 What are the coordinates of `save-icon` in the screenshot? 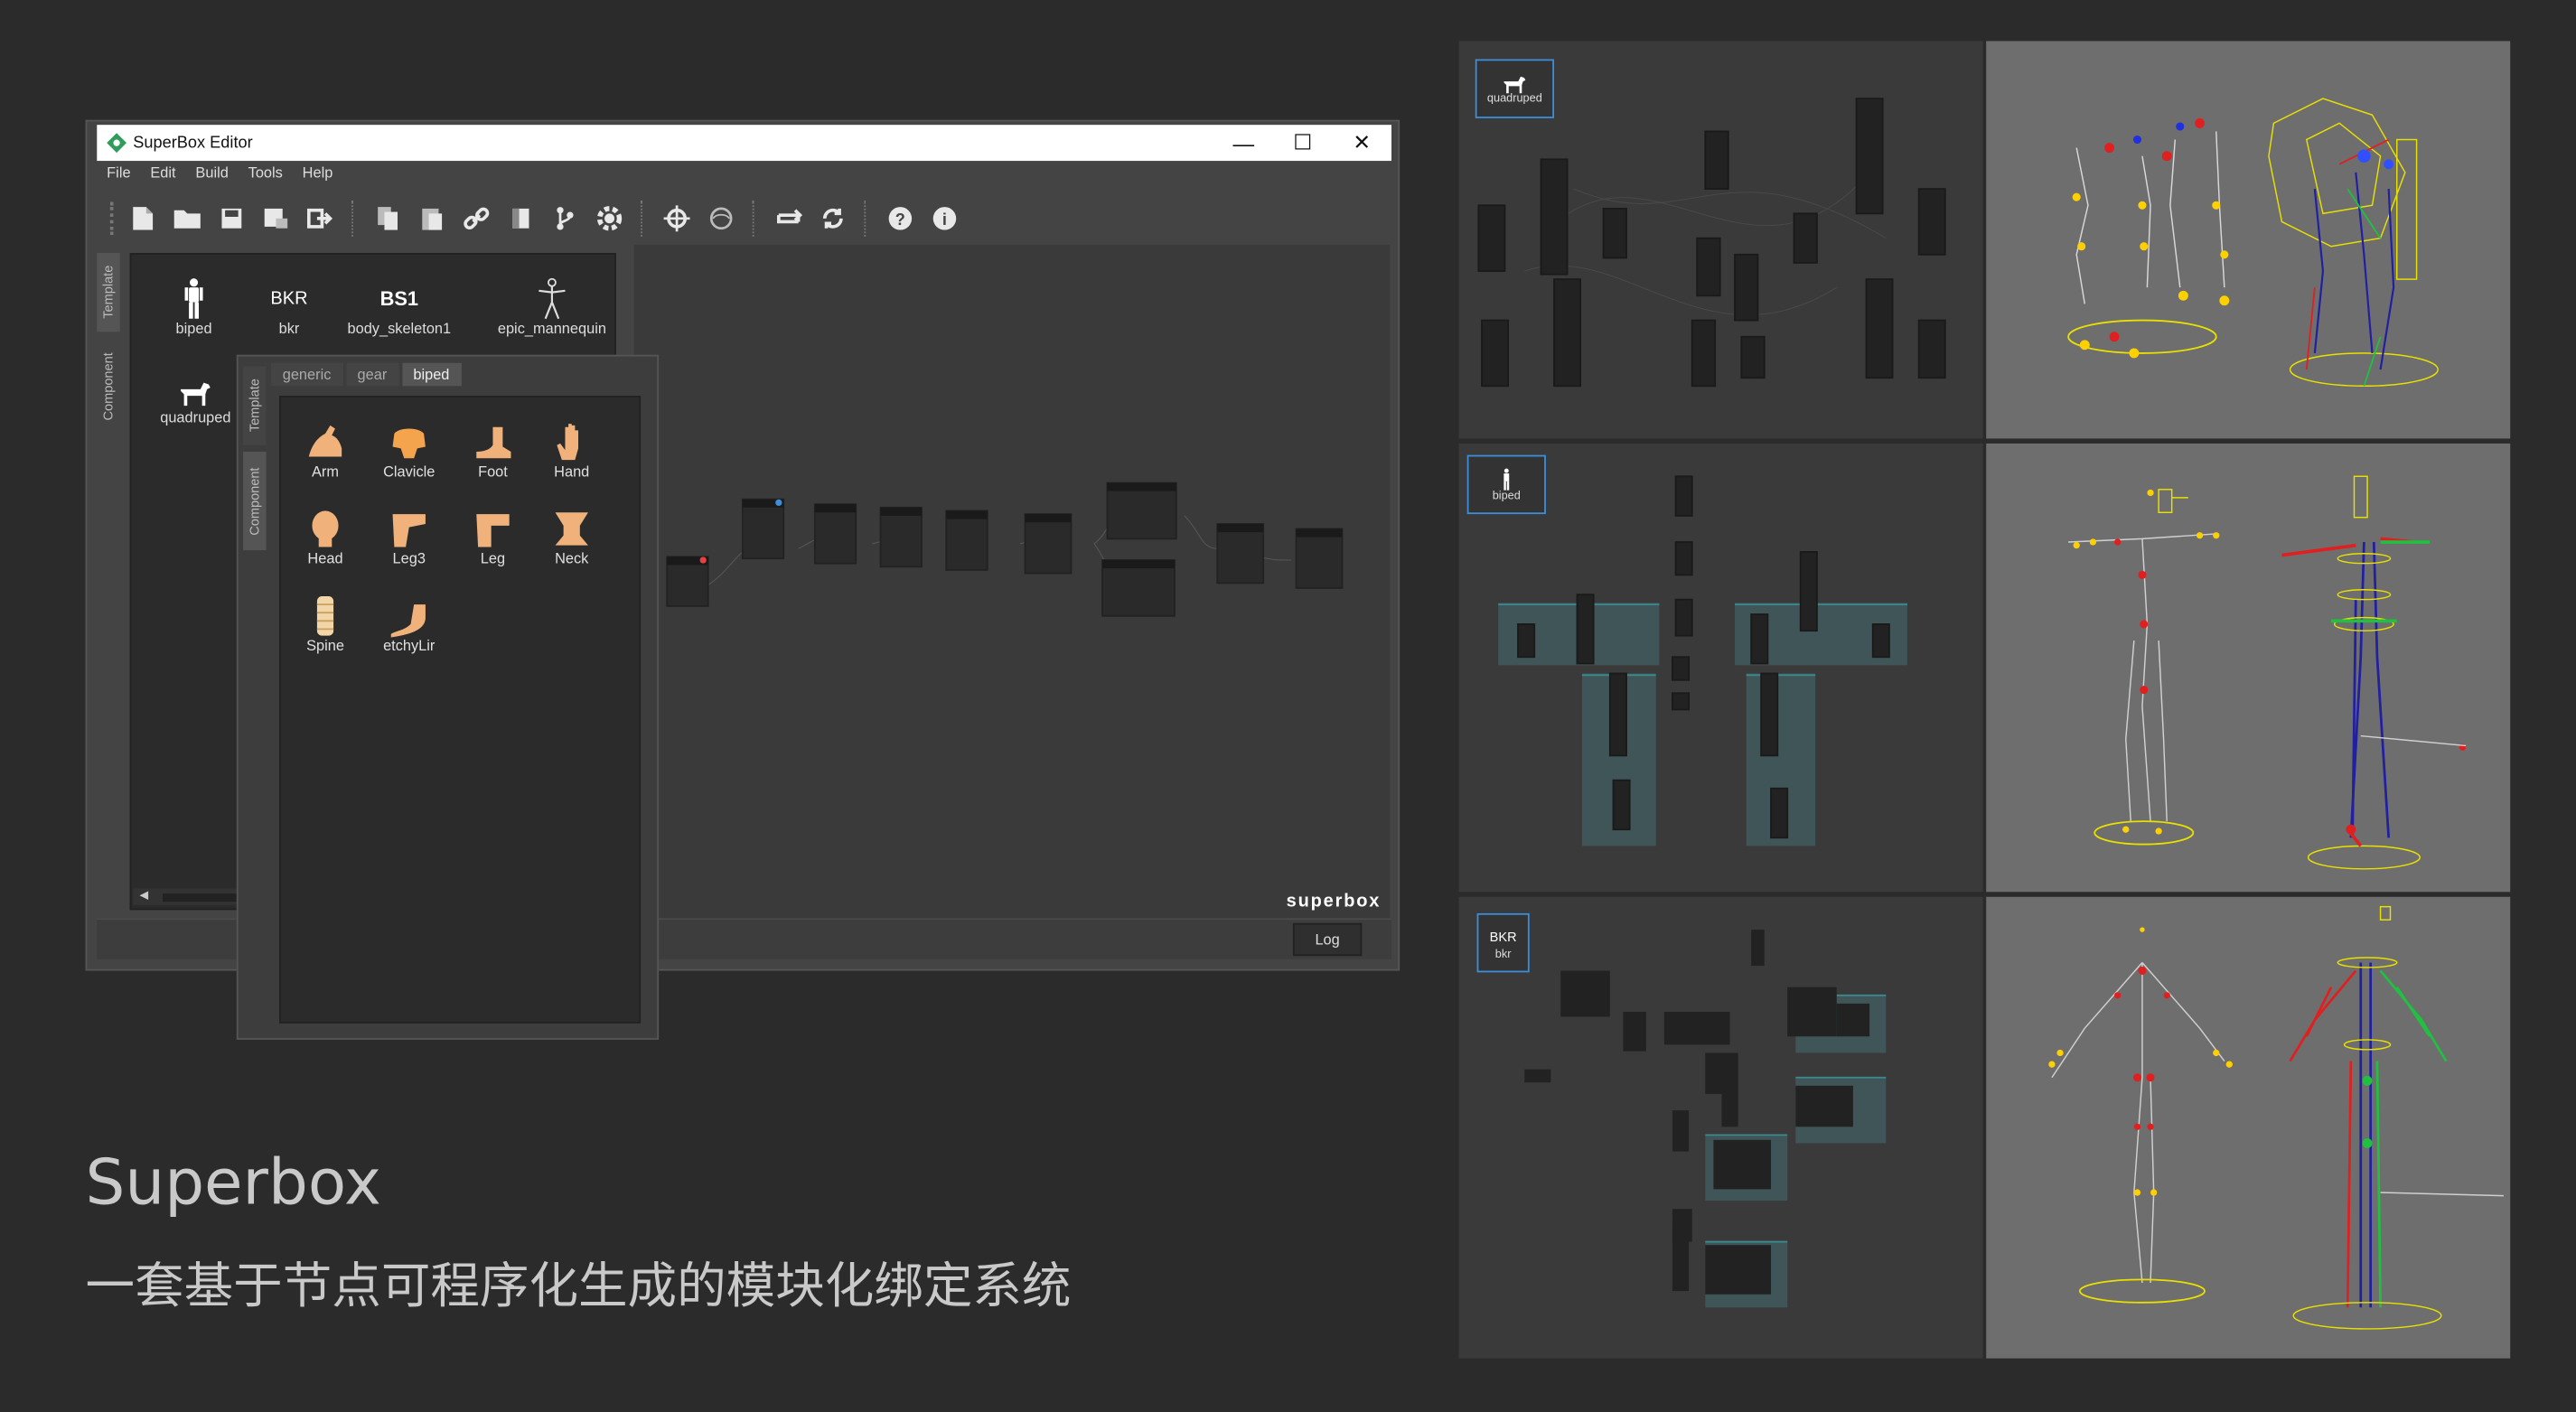 It's located at (231, 219).